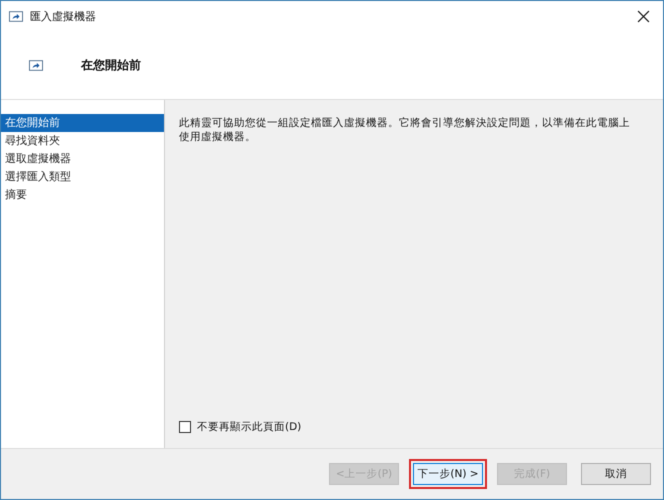 The width and height of the screenshot is (664, 500). I want to click on description-text: 此精靈可協助您從一組設定檔匯入虛擬機器。它將會引導您解決設定問題，以準備在此電腦上使用虛擬機器。, so click(405, 130).